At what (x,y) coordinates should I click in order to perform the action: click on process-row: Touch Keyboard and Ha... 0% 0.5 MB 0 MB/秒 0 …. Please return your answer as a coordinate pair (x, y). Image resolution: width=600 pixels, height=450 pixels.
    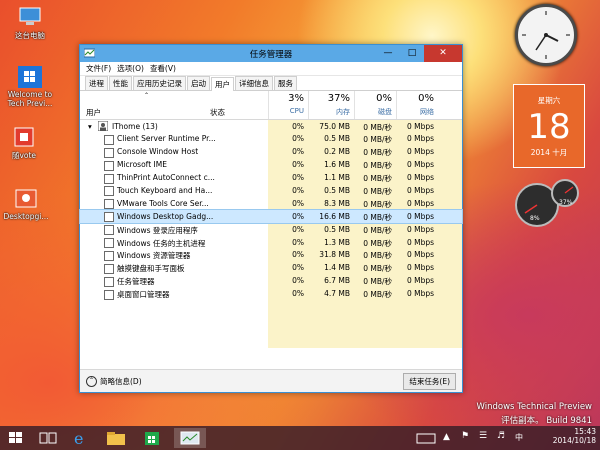
    Looking at the image, I should click on (271, 190).